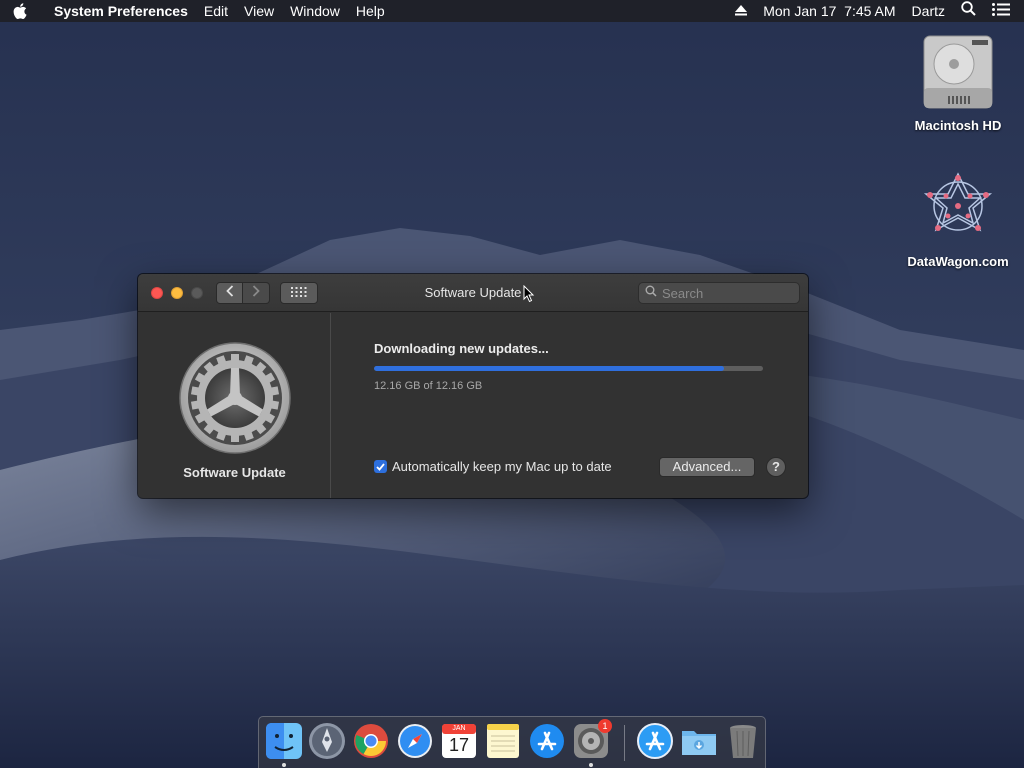 The image size is (1024, 768). What do you see at coordinates (459, 745) in the screenshot?
I see `calendar-day: 17` at bounding box center [459, 745].